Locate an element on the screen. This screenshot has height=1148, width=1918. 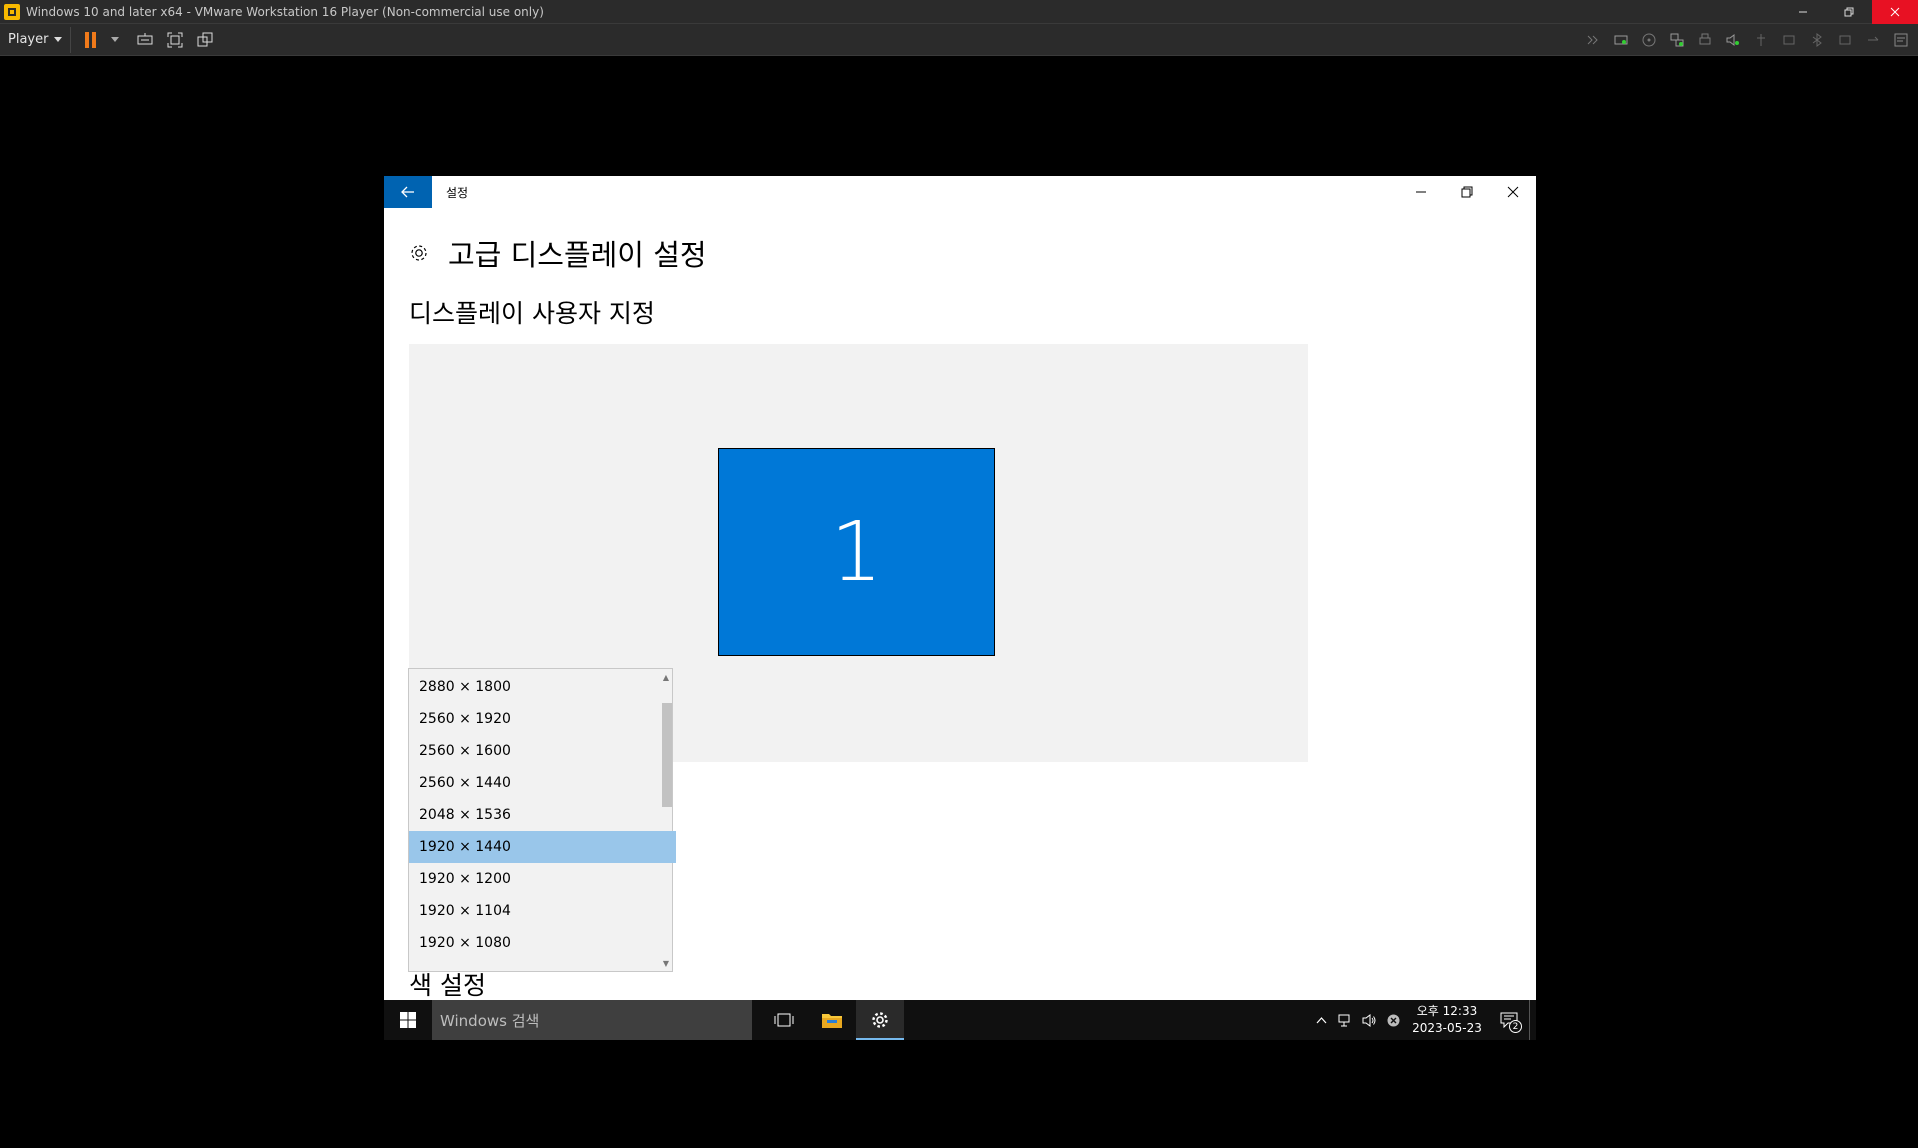
fullscreen-button is located at coordinates (175, 40).